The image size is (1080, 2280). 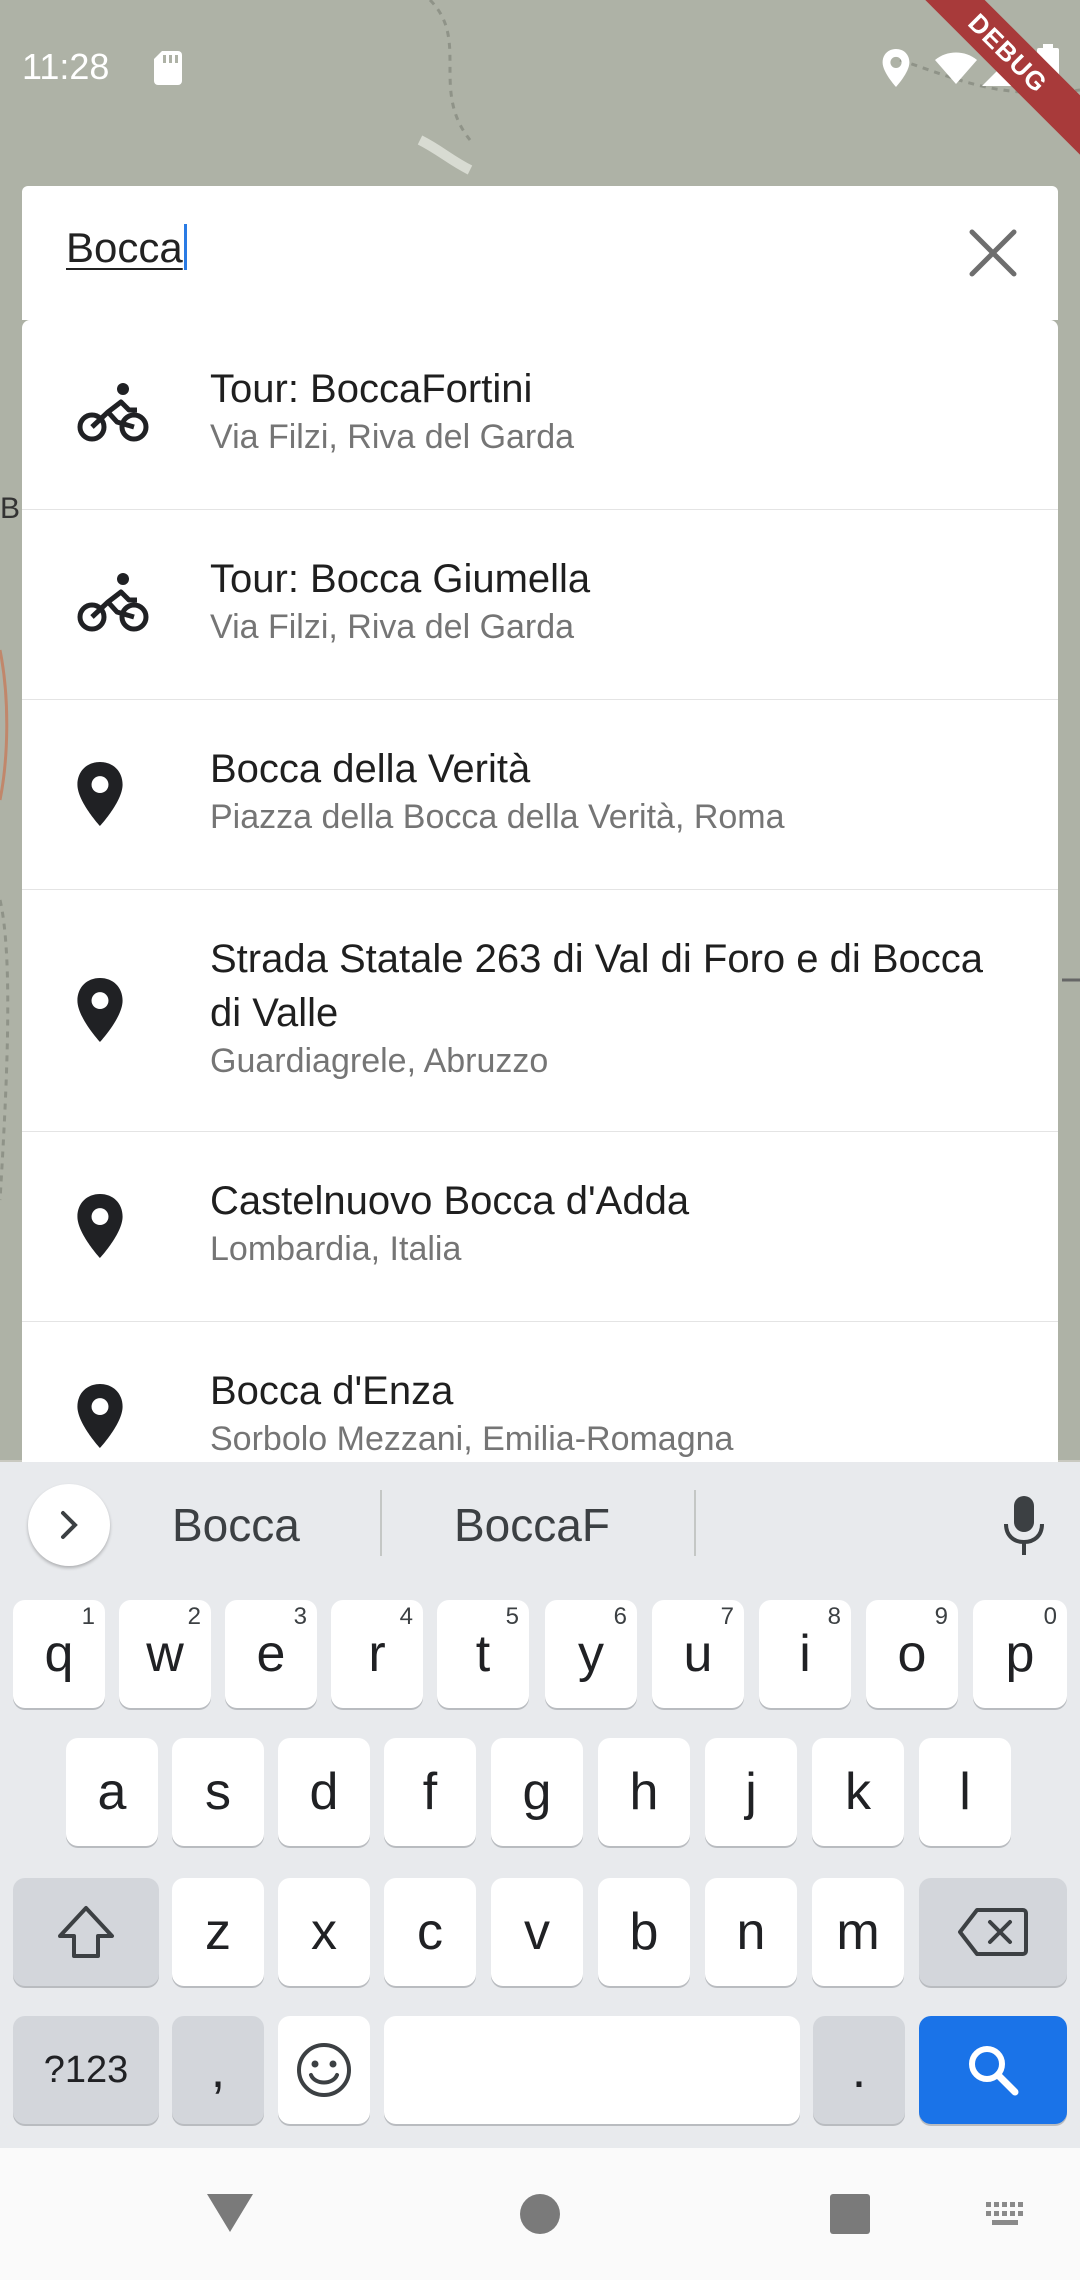 I want to click on suggestion-2: BoccaF, so click(x=532, y=1525).